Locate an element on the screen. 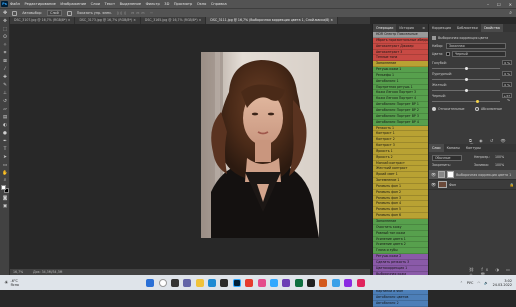  magenta-slider-handle is located at coordinates (466, 79).